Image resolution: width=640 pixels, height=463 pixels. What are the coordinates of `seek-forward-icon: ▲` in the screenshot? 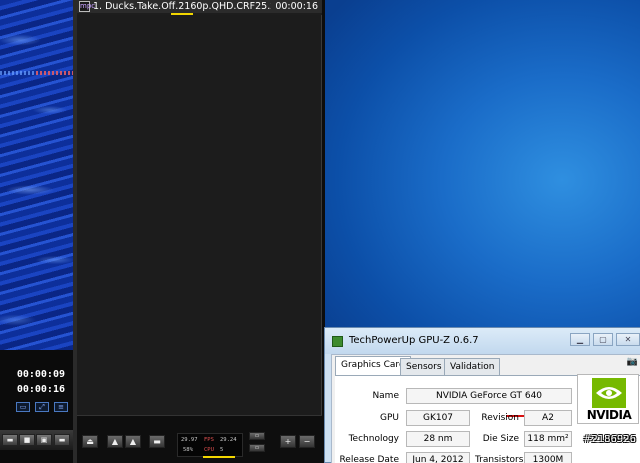 It's located at (133, 441).